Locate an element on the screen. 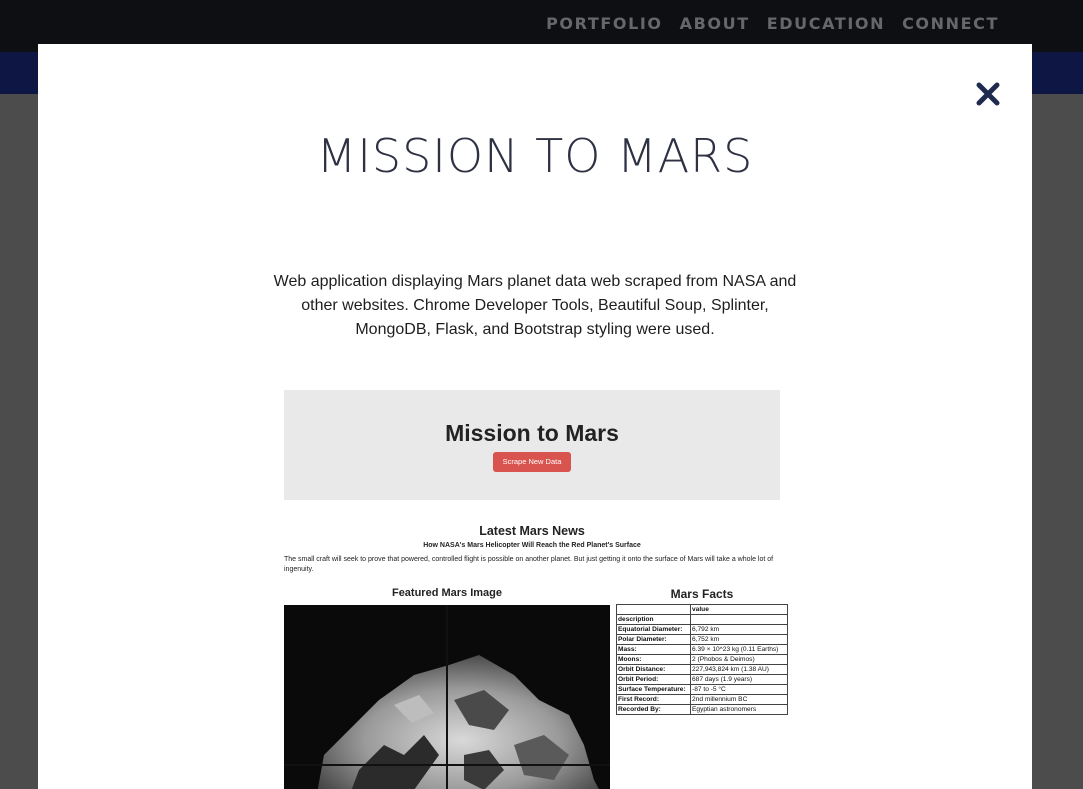 The width and height of the screenshot is (1083, 789). fact-key: First Record: is located at coordinates (653, 699).